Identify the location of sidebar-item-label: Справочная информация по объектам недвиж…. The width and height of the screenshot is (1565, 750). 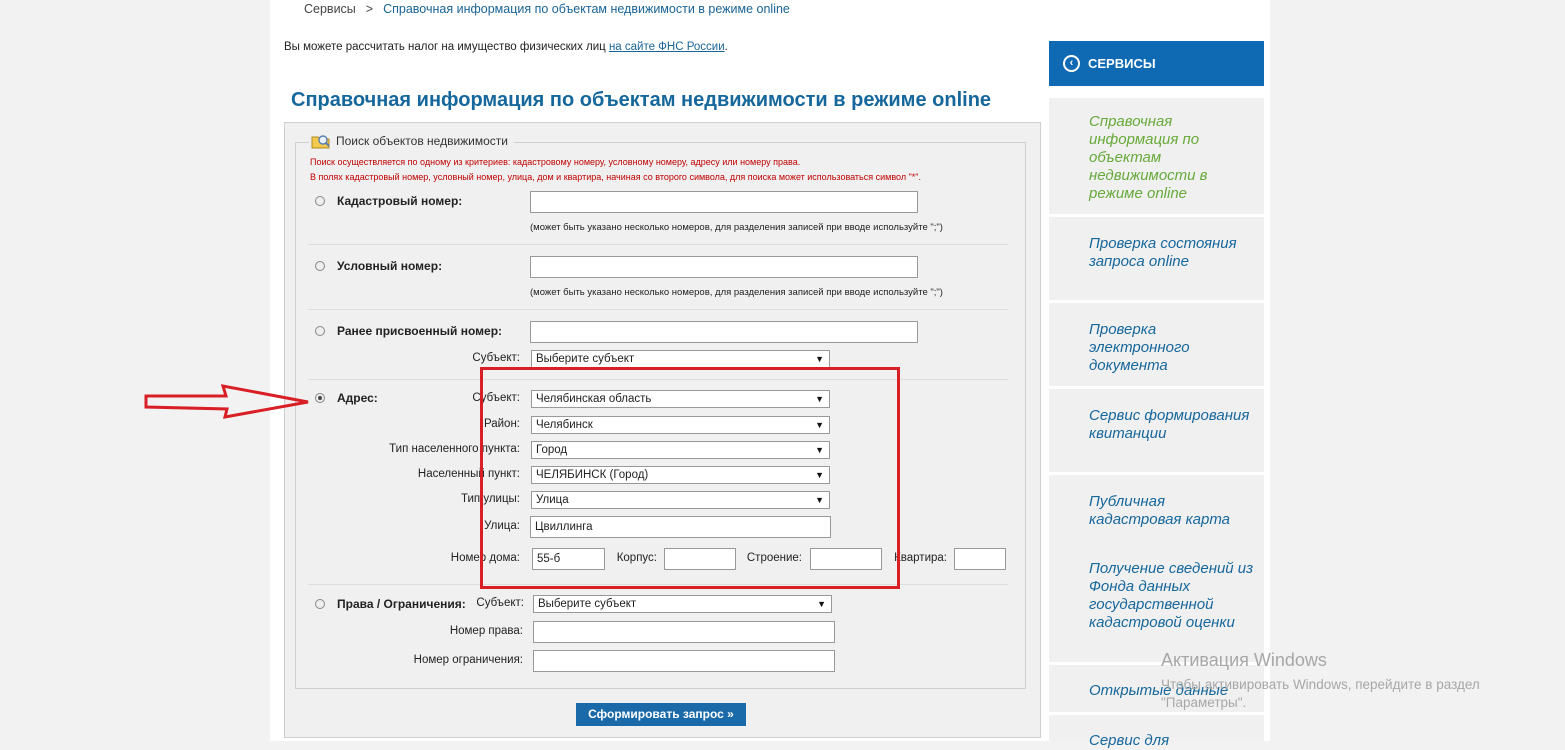
(1148, 157).